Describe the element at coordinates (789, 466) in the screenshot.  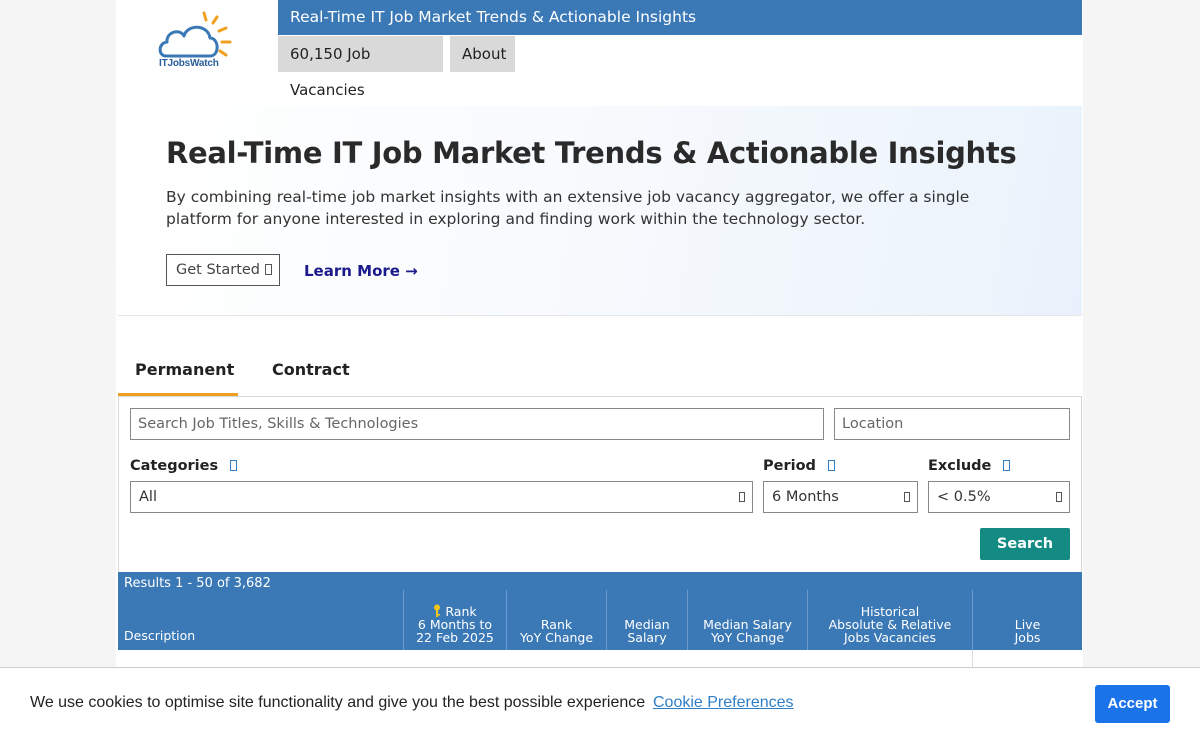
I see `period-label-text: Period` at that location.